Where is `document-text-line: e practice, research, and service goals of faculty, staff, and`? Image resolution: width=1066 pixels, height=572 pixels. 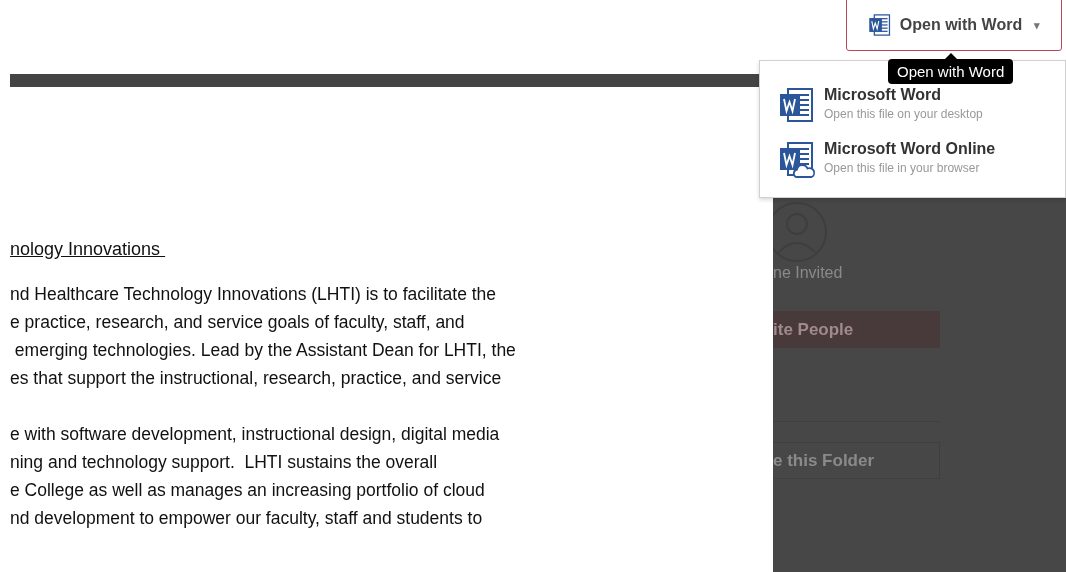 document-text-line: e practice, research, and service goals of faculty, staff, and is located at coordinates (238, 322).